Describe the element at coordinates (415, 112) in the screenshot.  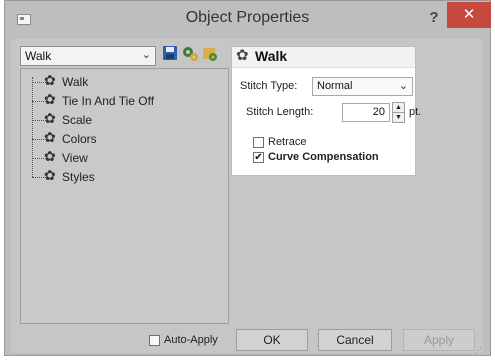
I see `stitch-length-unit: pt.` at that location.